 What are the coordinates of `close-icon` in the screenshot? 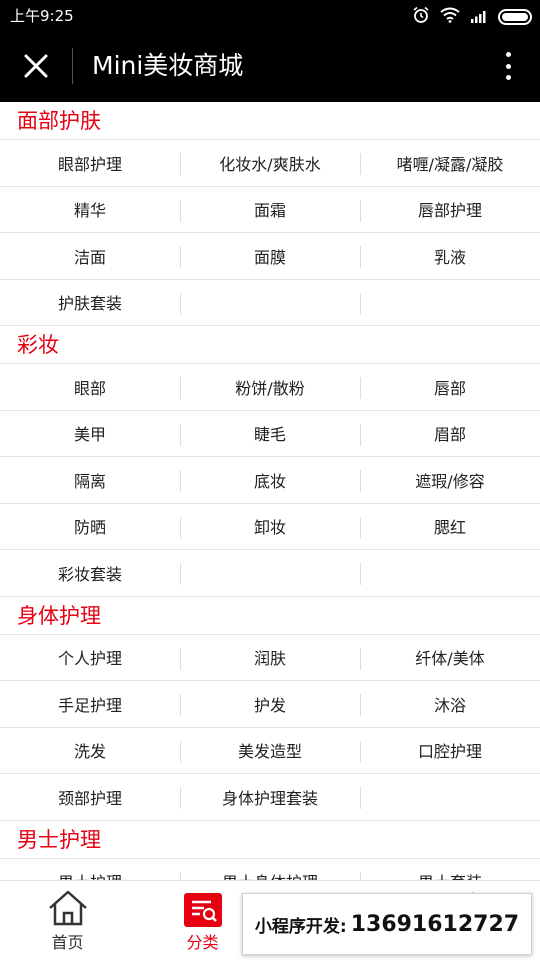 It's located at (36, 66).